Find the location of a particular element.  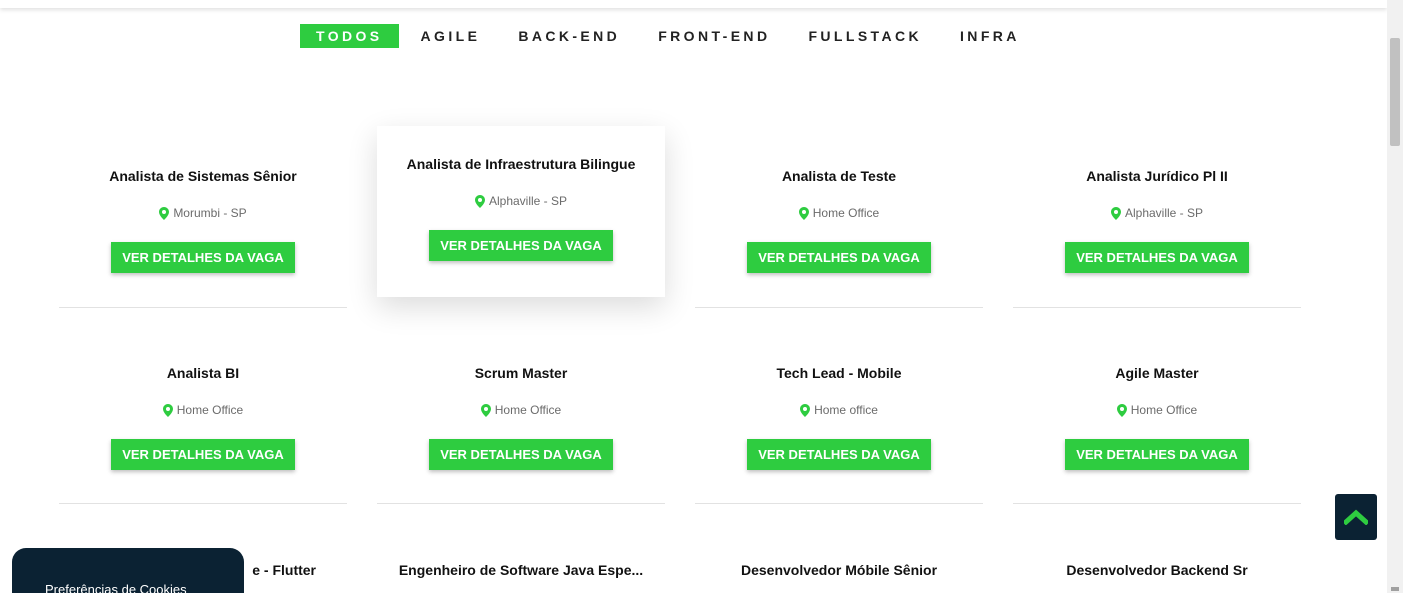

scrollbar-down-arrow is located at coordinates (1395, 589).